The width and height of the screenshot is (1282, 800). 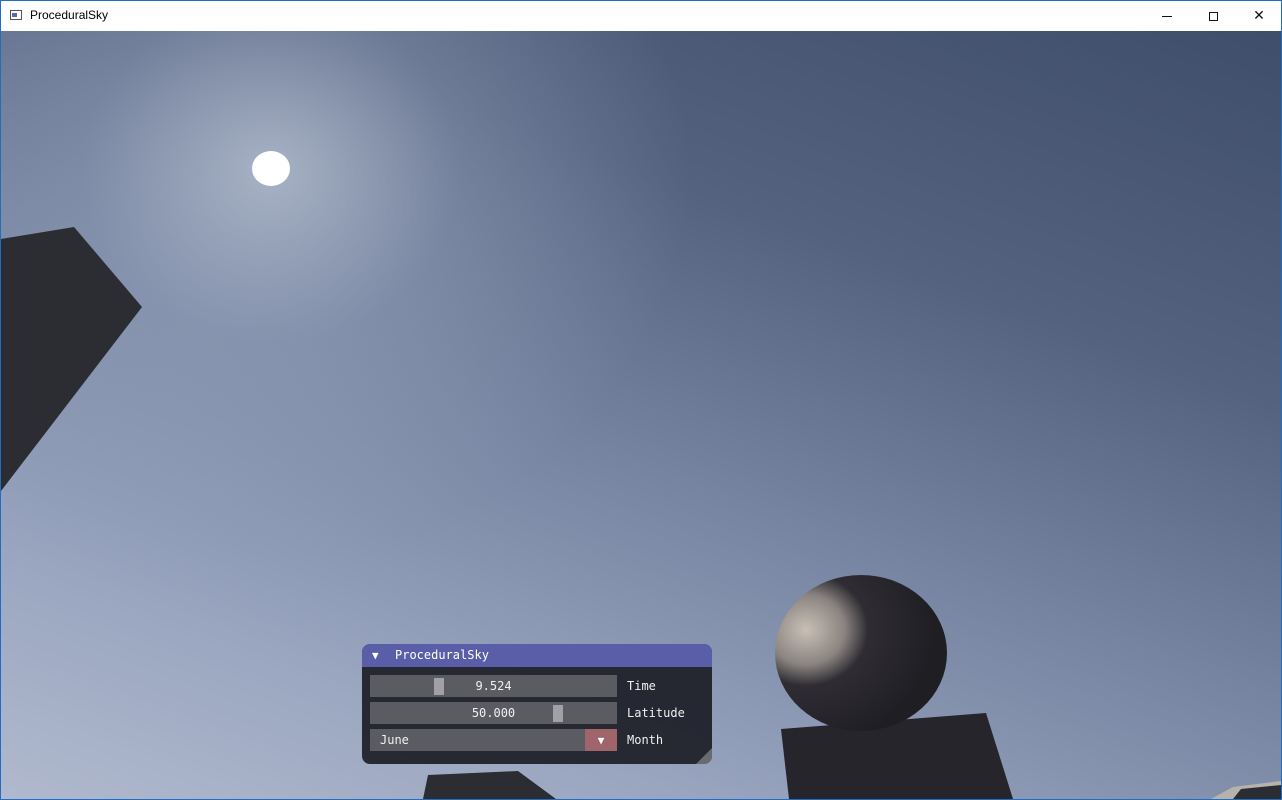 I want to click on collapse-icon: ▼, so click(x=375, y=655).